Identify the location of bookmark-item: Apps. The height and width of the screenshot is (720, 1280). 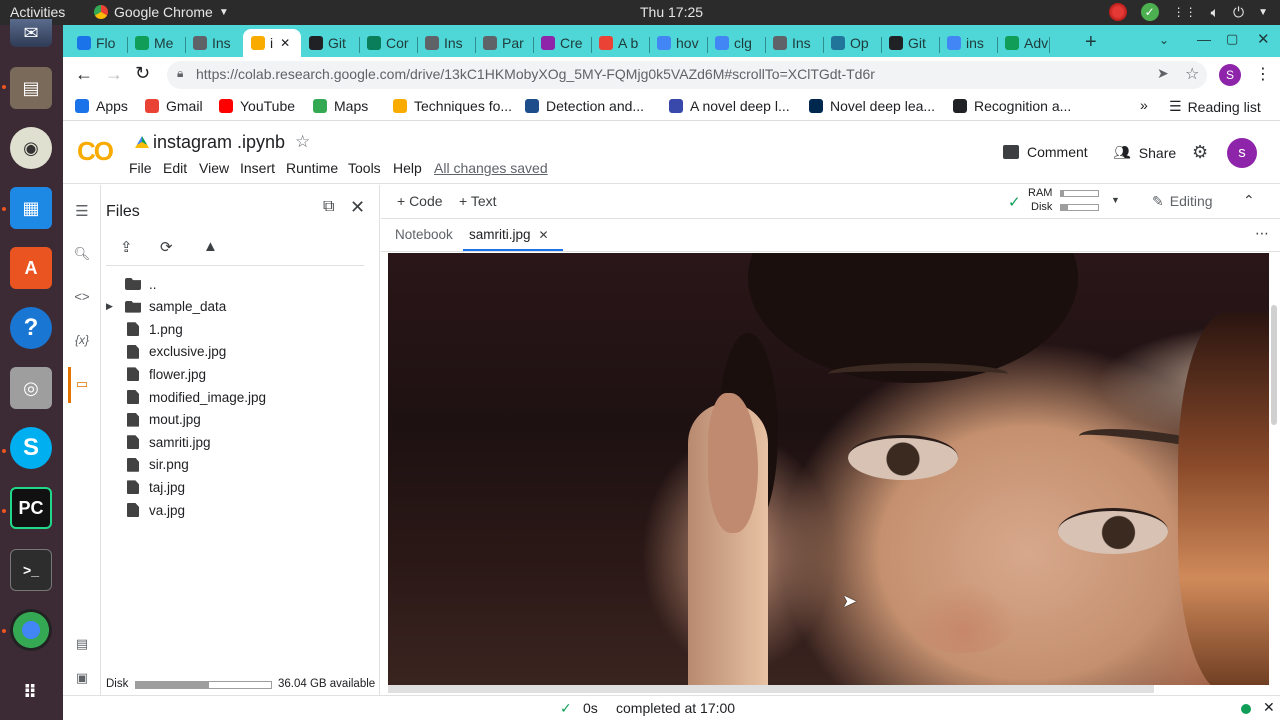
(101, 106).